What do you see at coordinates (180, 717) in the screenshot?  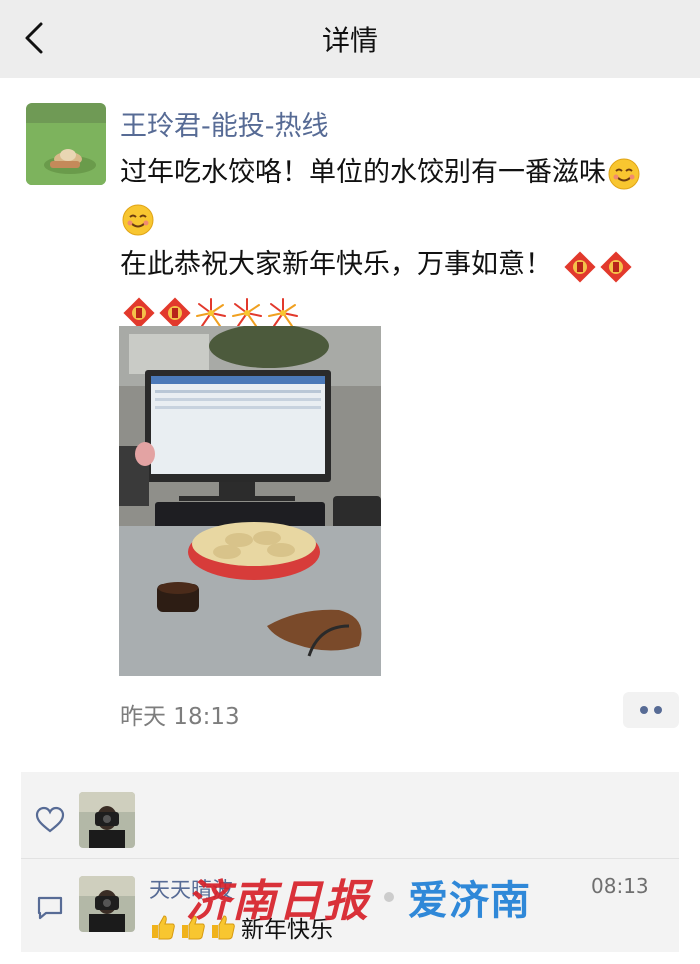 I see `post-time: 昨天 18:13` at bounding box center [180, 717].